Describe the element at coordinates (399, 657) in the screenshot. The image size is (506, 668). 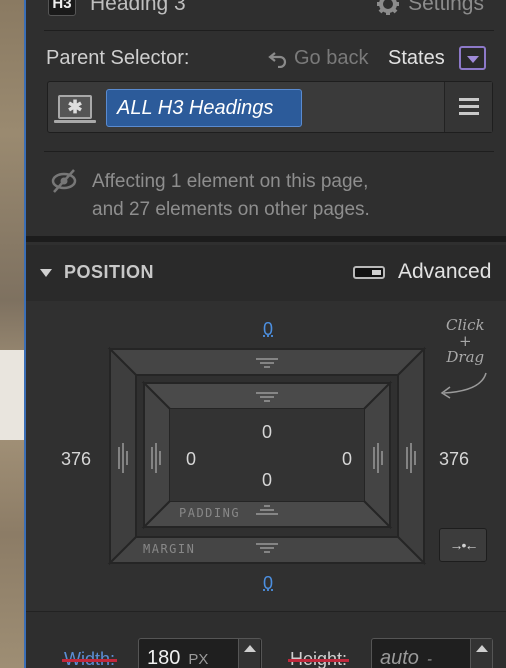
I see `height-value: auto` at that location.